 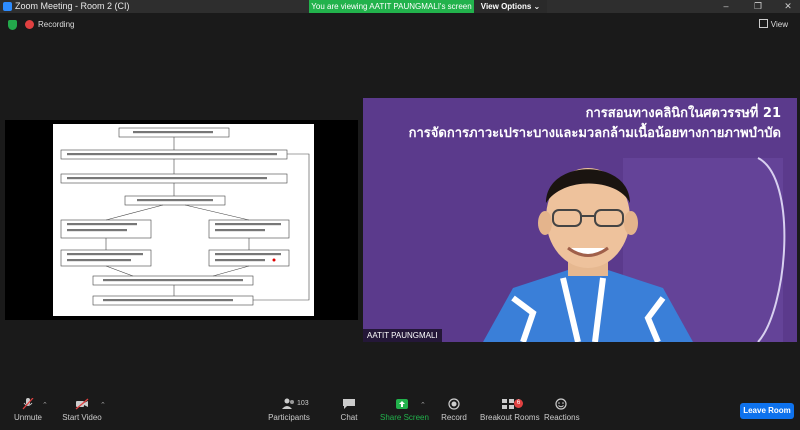 I want to click on recording-label: Recording, so click(x=56, y=24).